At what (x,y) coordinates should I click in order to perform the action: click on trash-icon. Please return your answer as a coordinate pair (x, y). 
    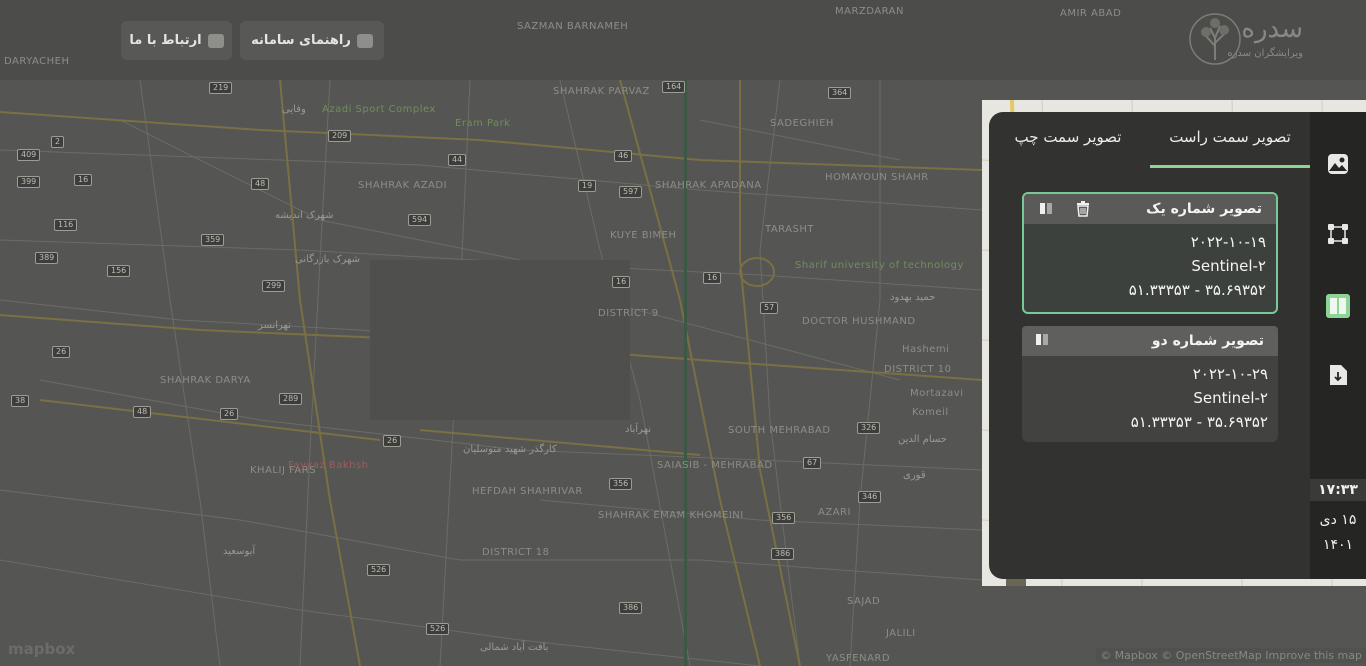
    Looking at the image, I should click on (1083, 209).